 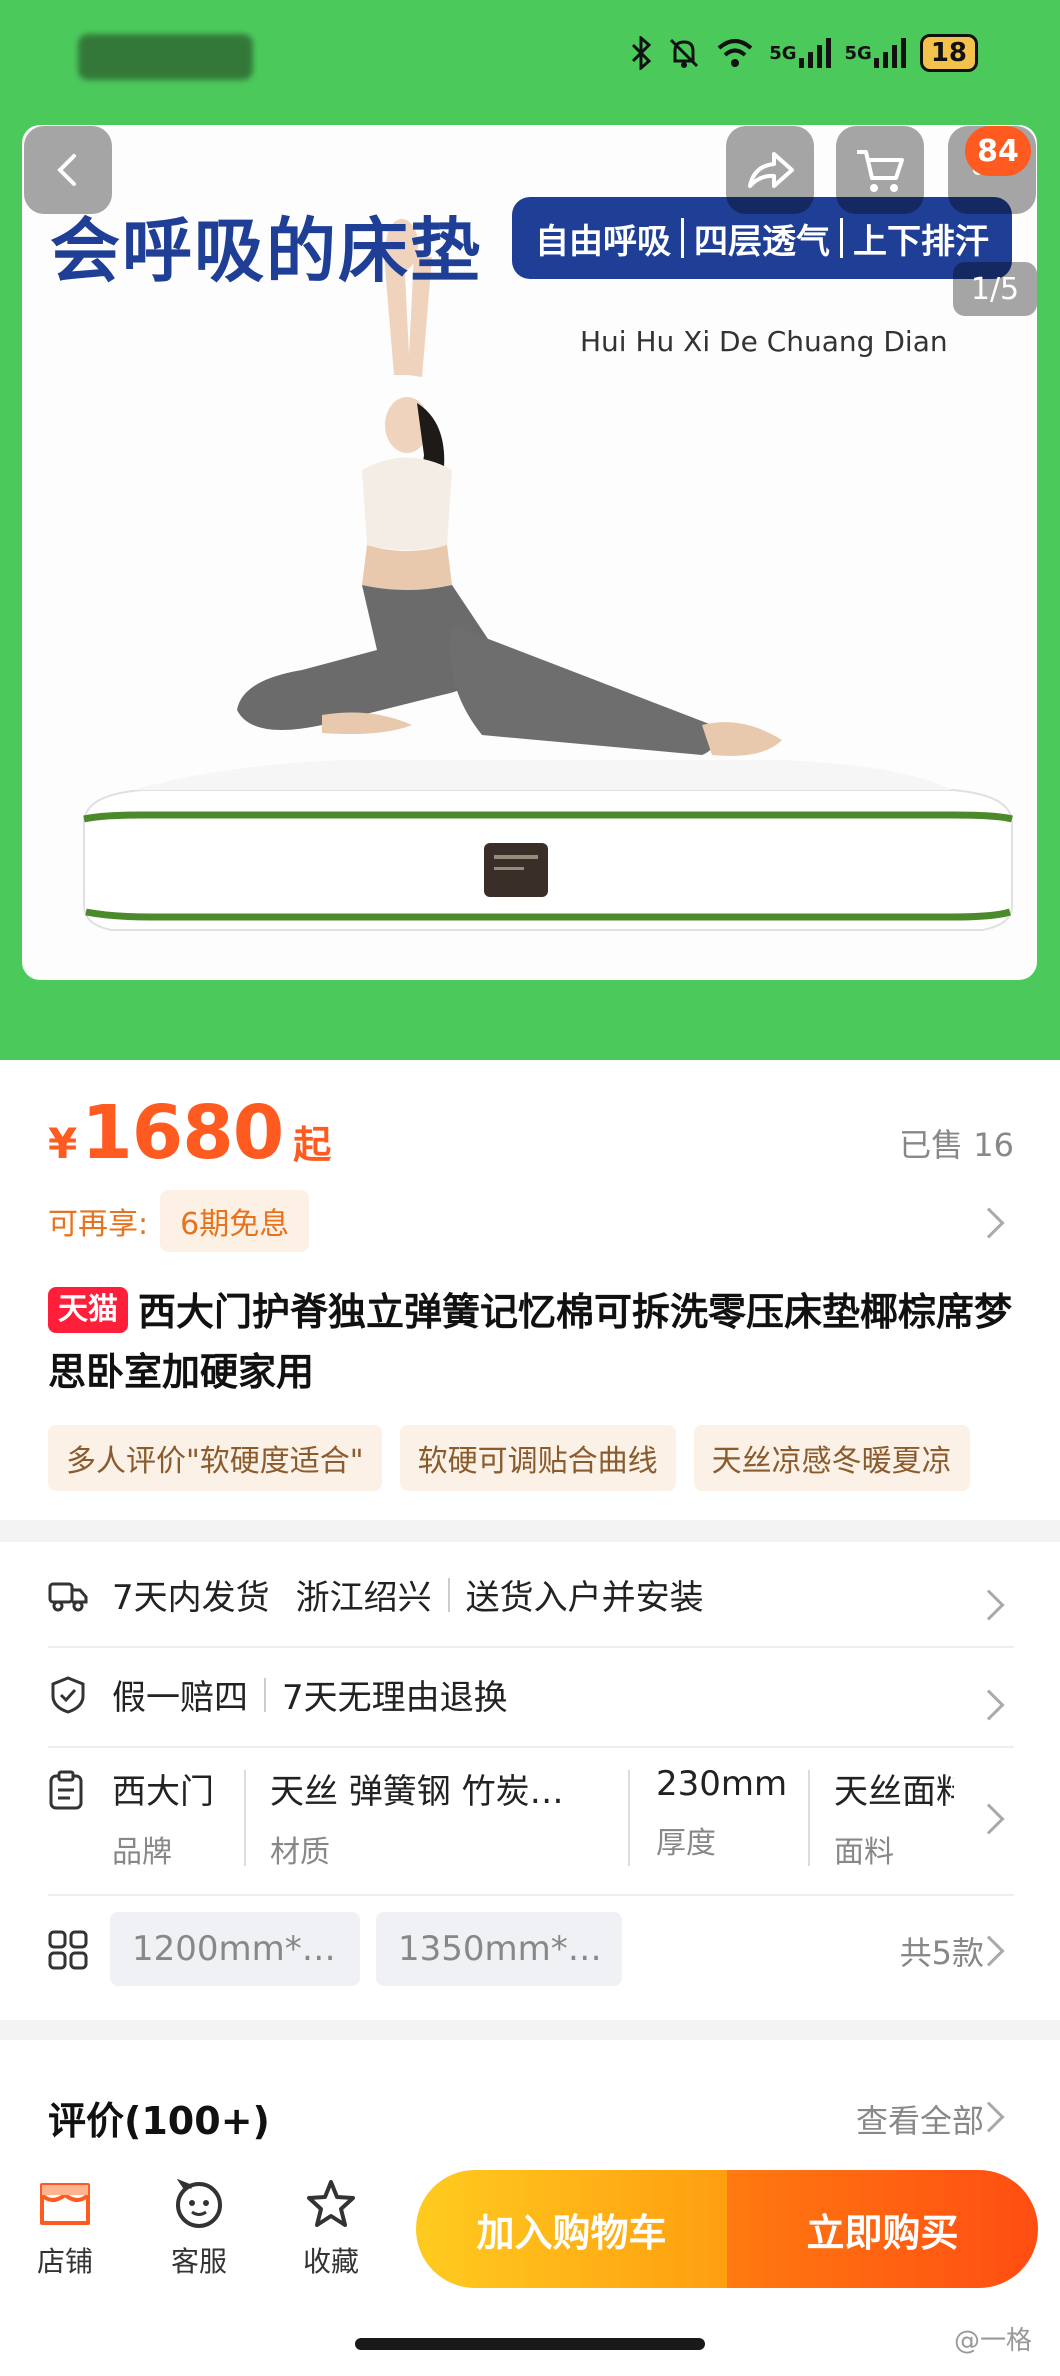 What do you see at coordinates (215, 1458) in the screenshot?
I see `review-tag: 多人评价"软硬度适合"` at bounding box center [215, 1458].